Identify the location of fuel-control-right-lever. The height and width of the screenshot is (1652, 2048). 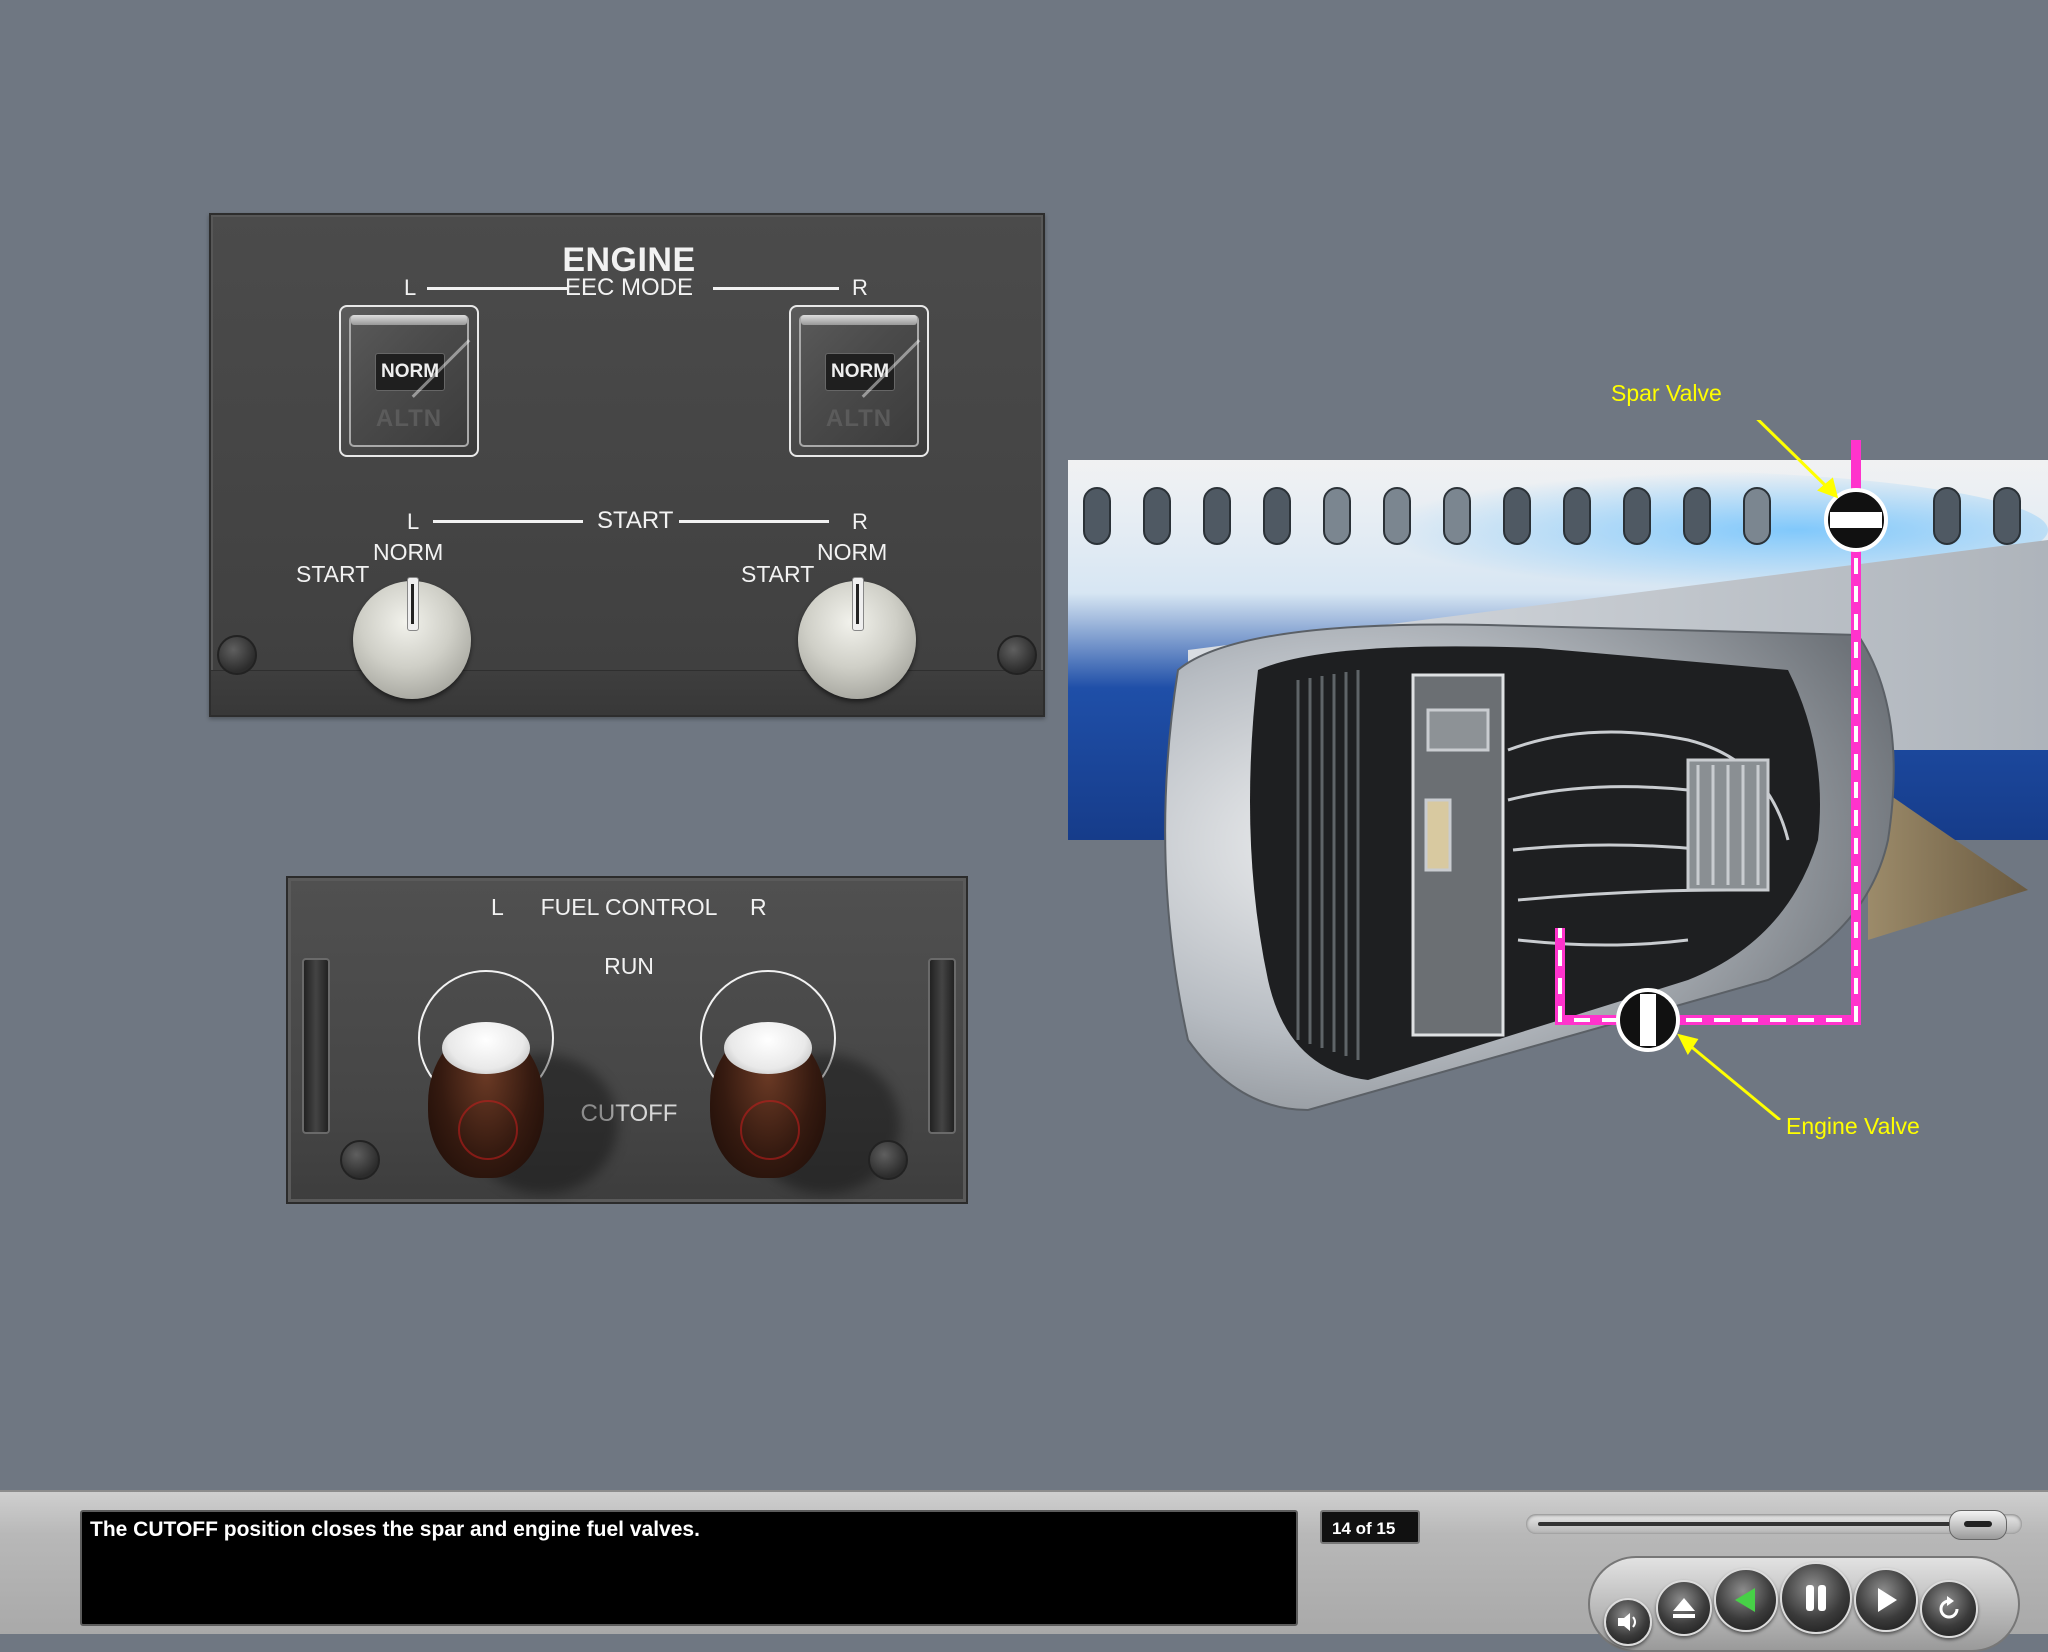
(768, 1100).